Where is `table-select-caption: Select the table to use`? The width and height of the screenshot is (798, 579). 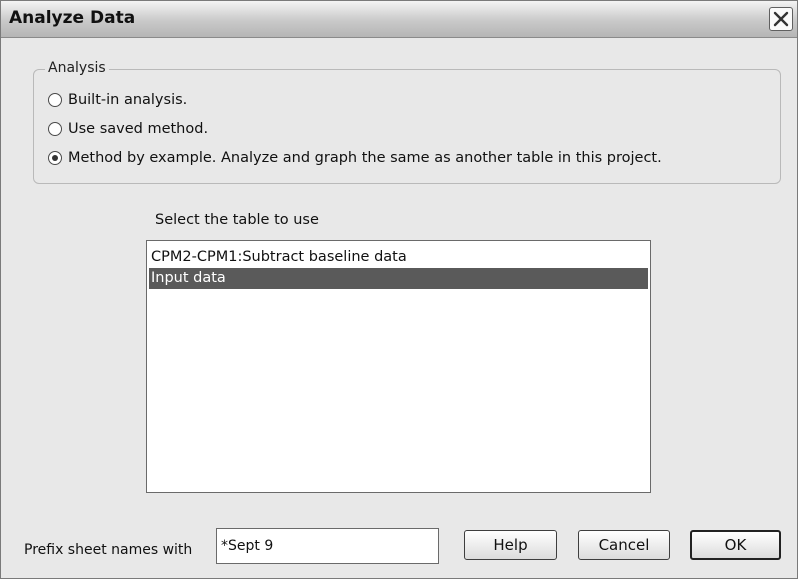 table-select-caption: Select the table to use is located at coordinates (237, 220).